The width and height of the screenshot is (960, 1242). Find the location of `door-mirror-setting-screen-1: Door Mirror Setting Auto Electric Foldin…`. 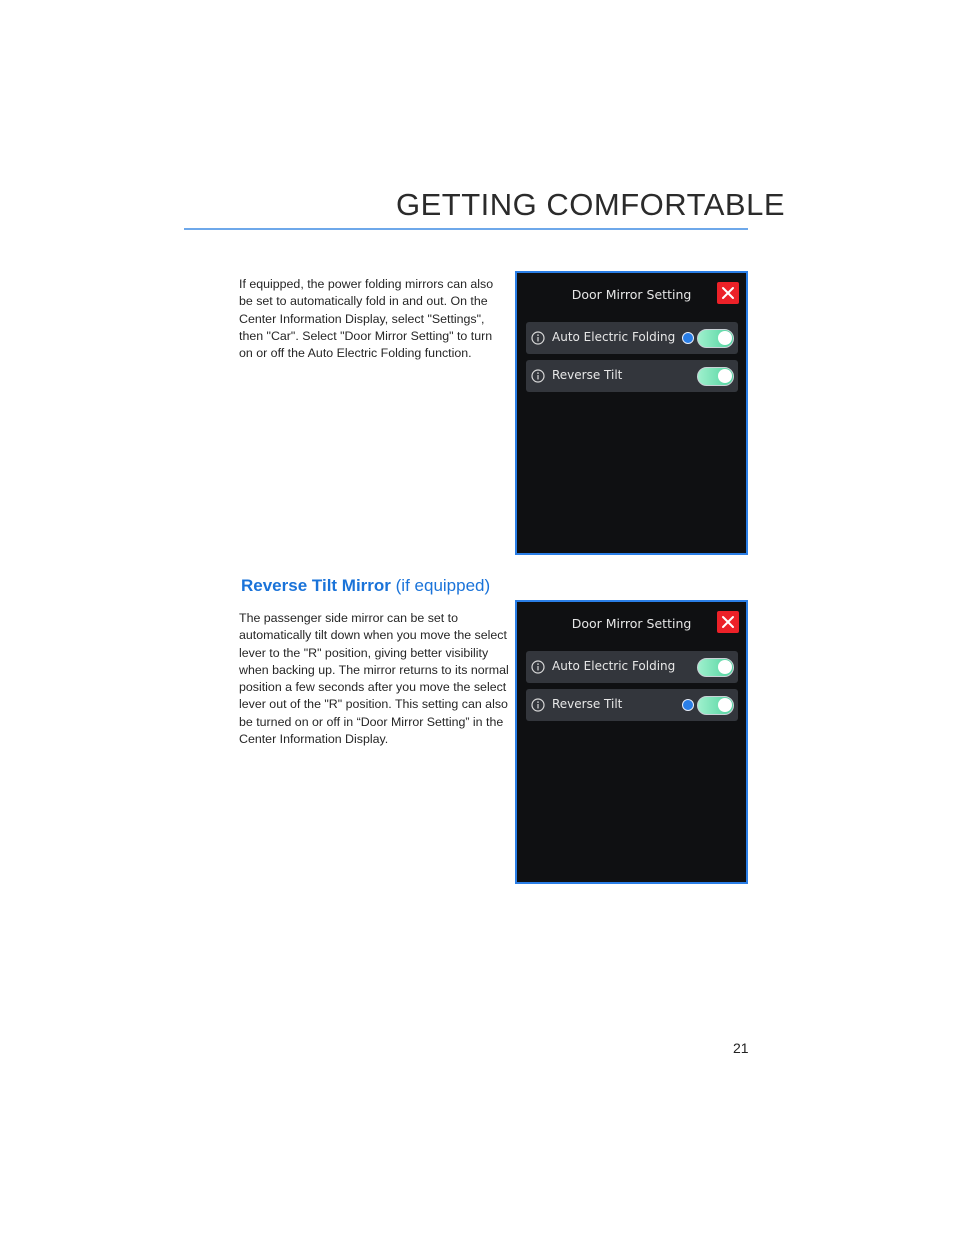

door-mirror-setting-screen-1: Door Mirror Setting Auto Electric Foldin… is located at coordinates (631, 413).